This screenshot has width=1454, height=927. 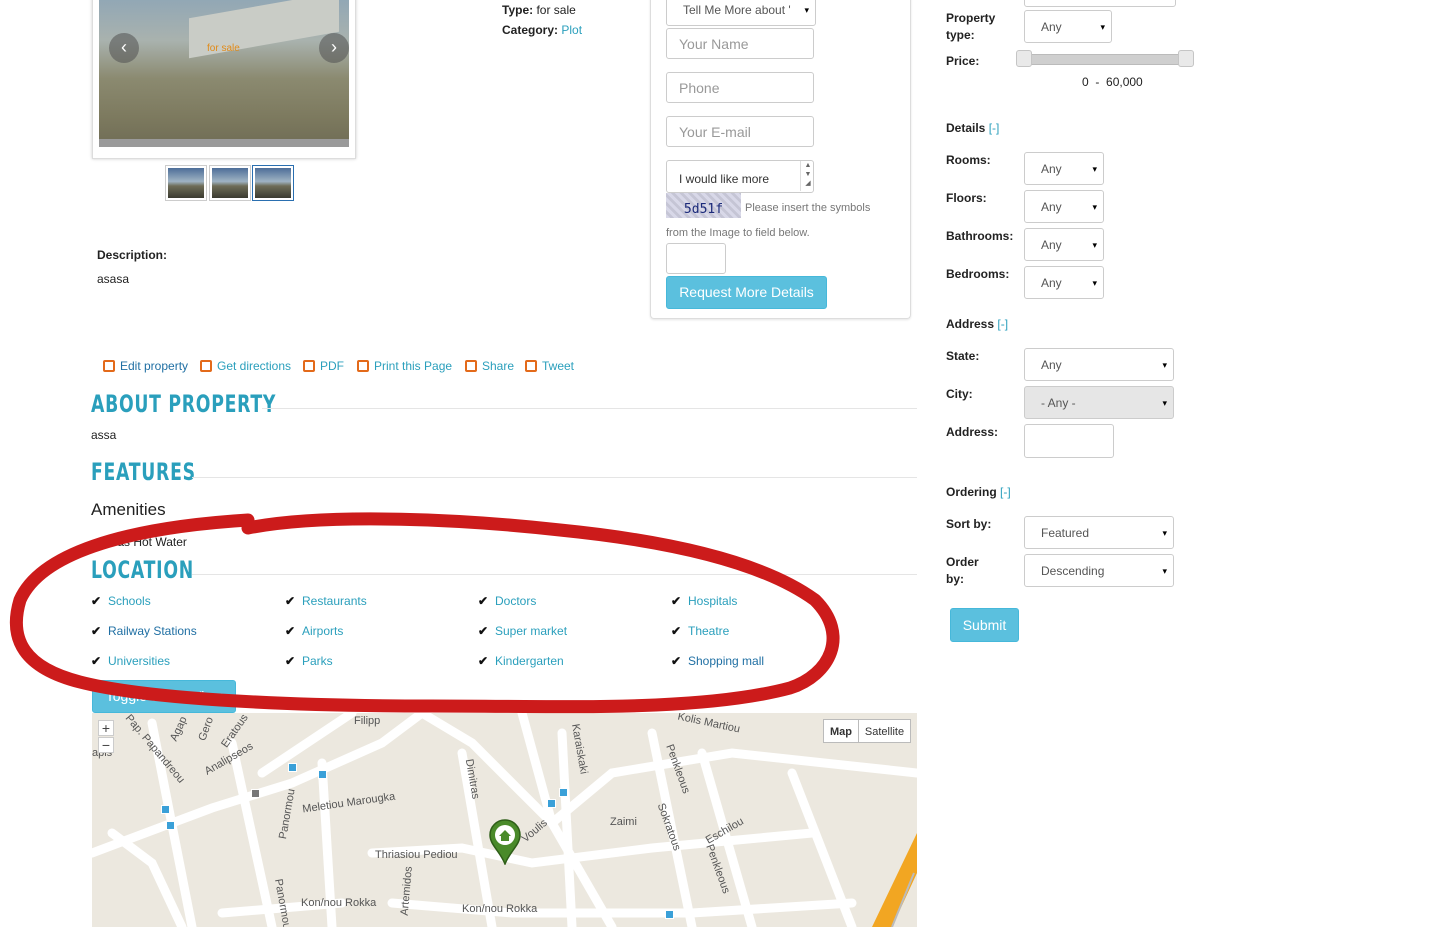 I want to click on ordering-toggle: [-], so click(x=1005, y=492).